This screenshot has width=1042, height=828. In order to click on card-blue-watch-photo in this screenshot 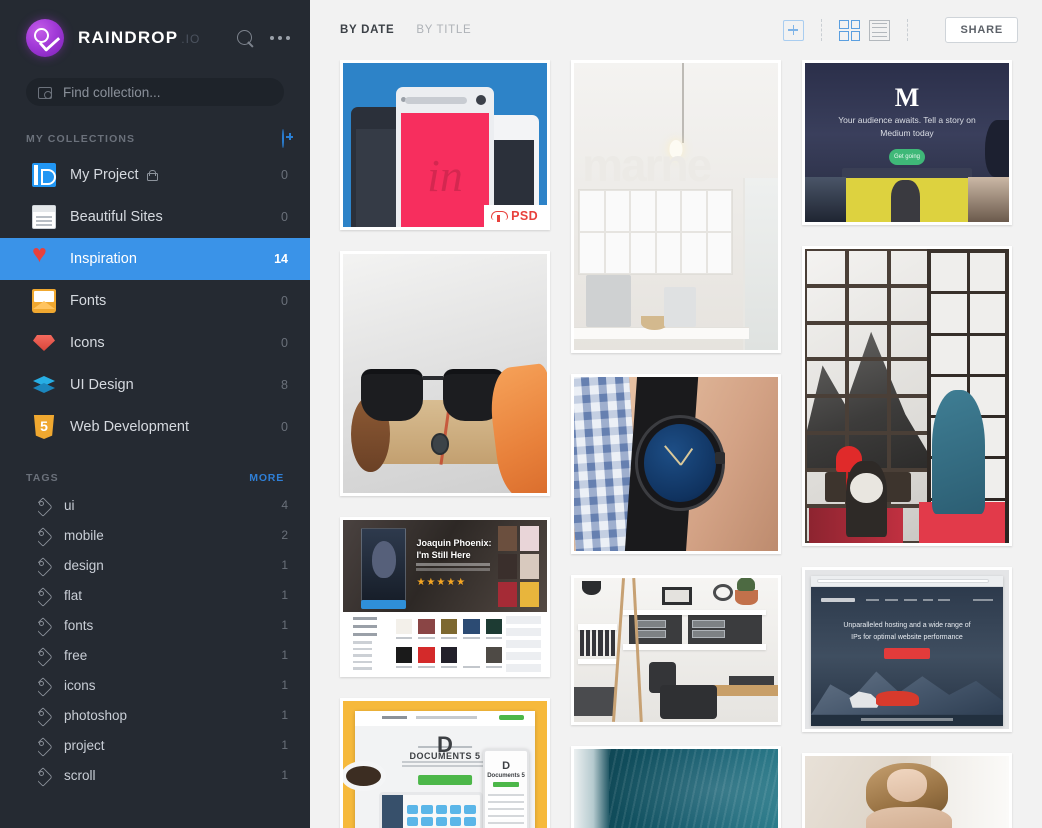, I will do `click(676, 464)`.